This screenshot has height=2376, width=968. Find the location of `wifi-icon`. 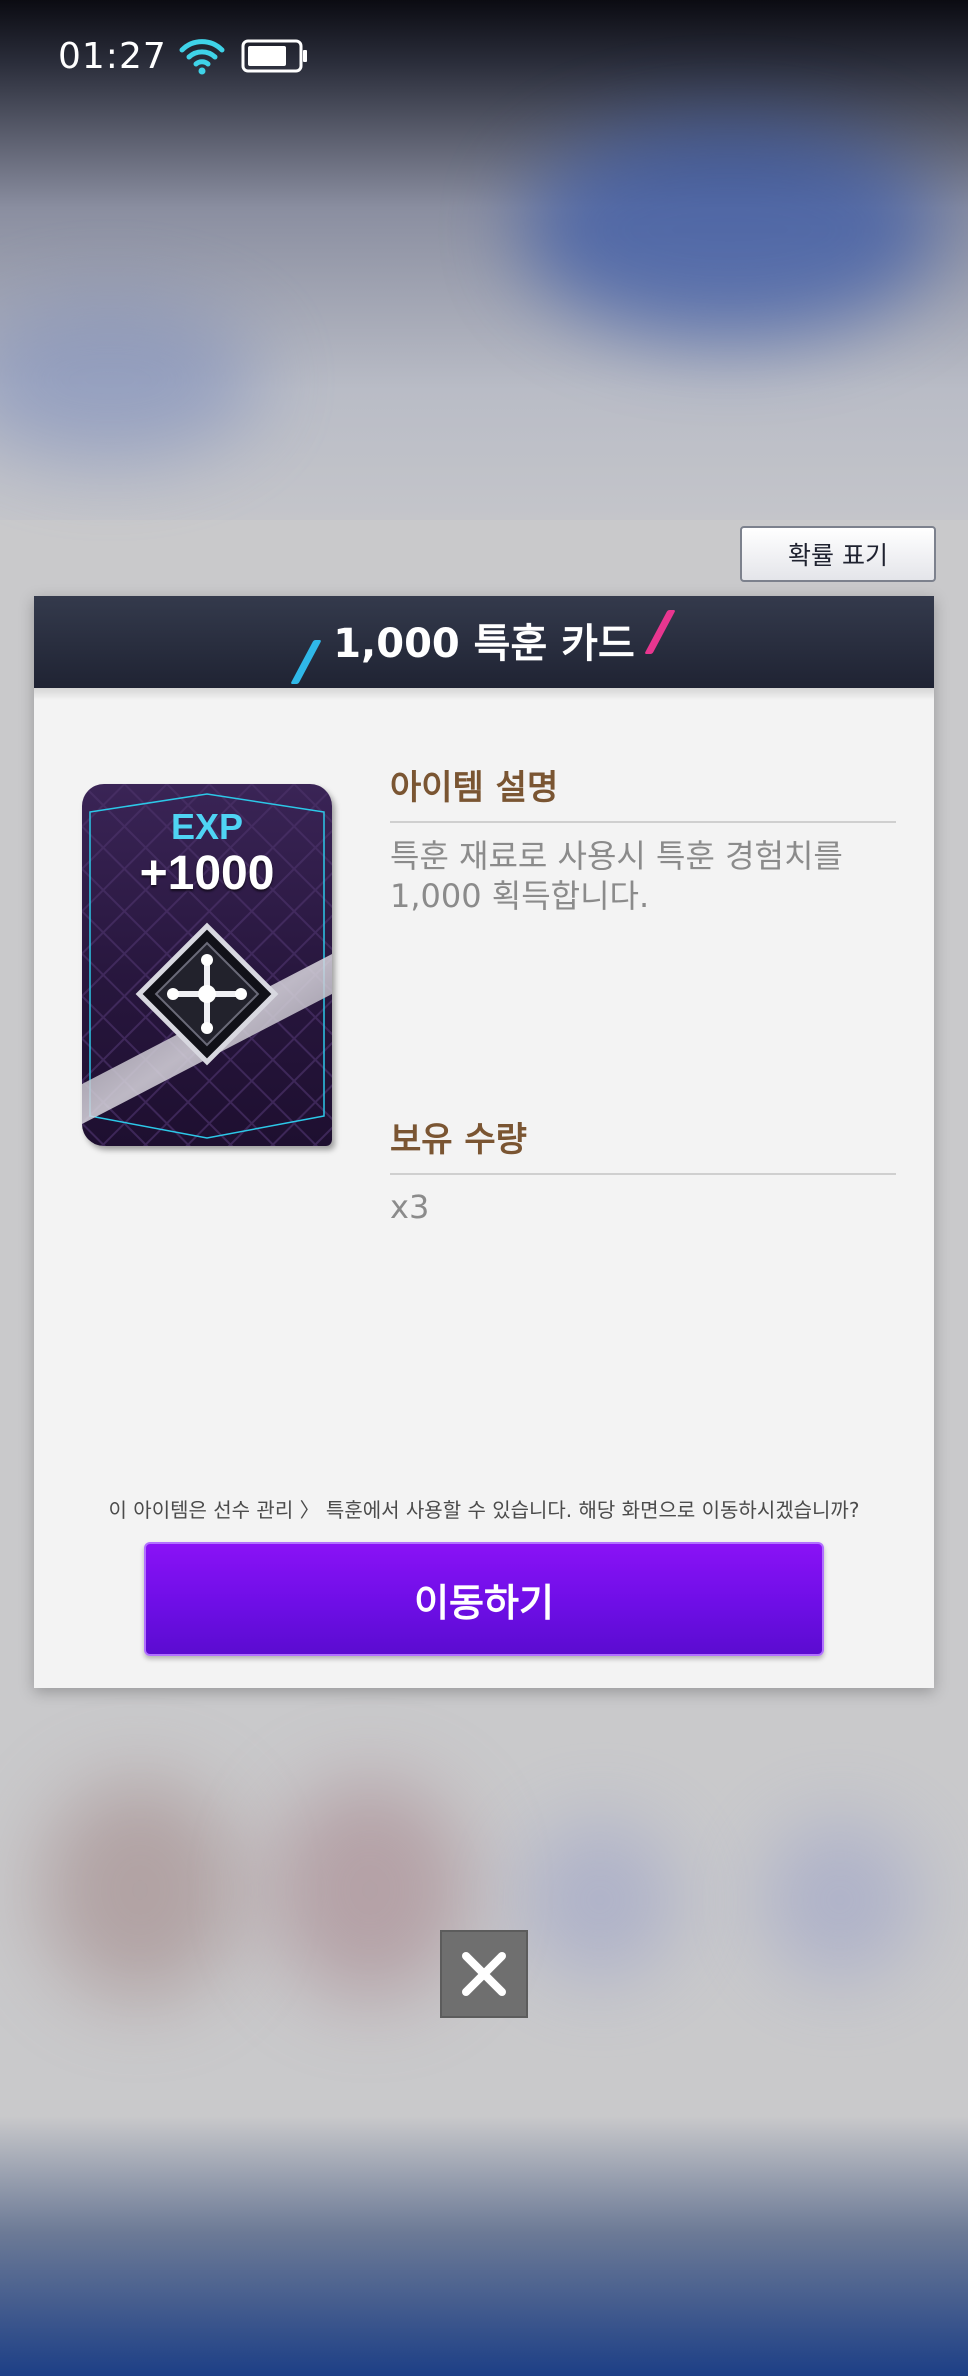

wifi-icon is located at coordinates (202, 57).